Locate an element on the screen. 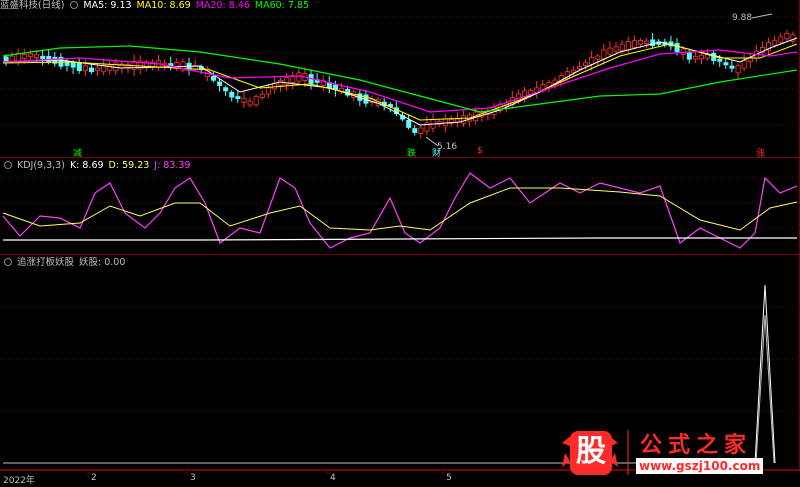  date-label-apr: 4 is located at coordinates (333, 478).